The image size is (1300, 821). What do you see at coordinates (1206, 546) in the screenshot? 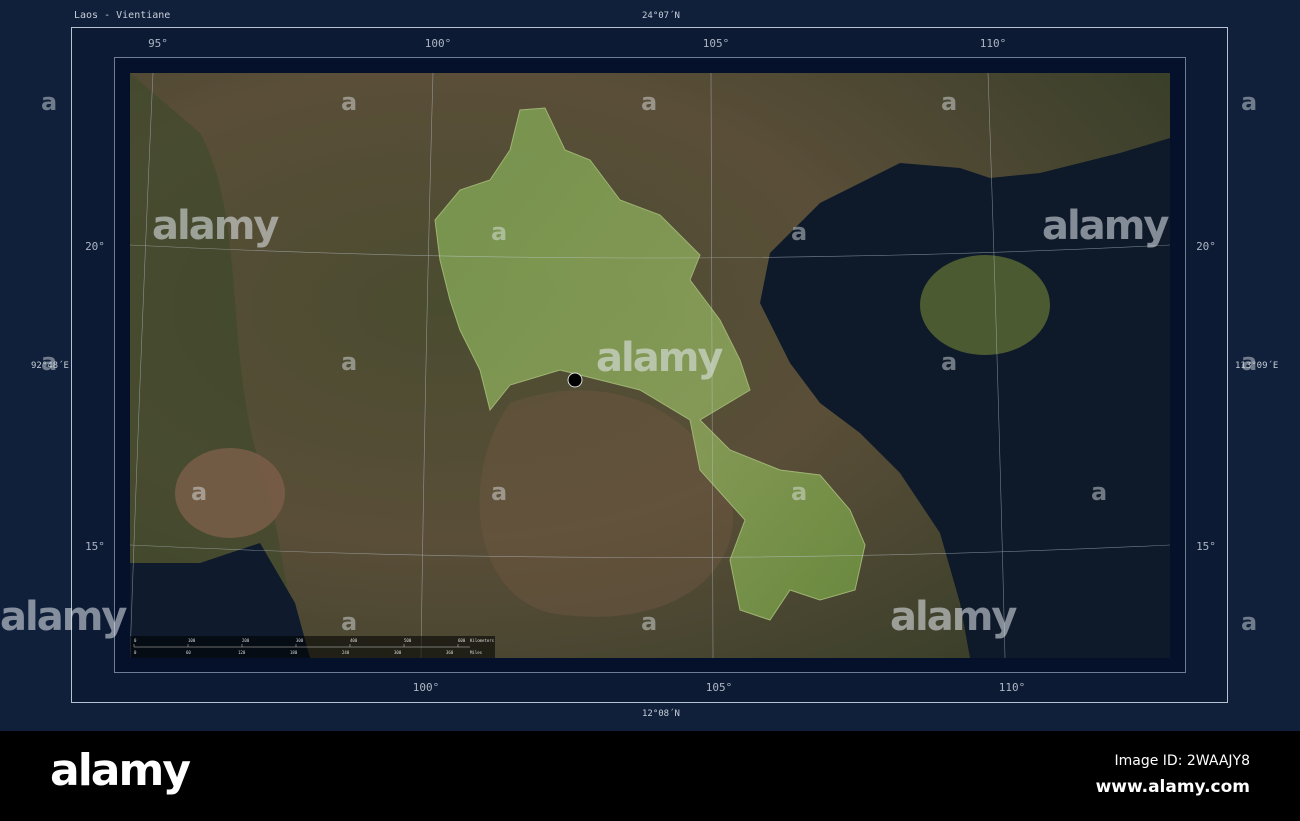
I see `lat-label-right: 15°` at bounding box center [1206, 546].